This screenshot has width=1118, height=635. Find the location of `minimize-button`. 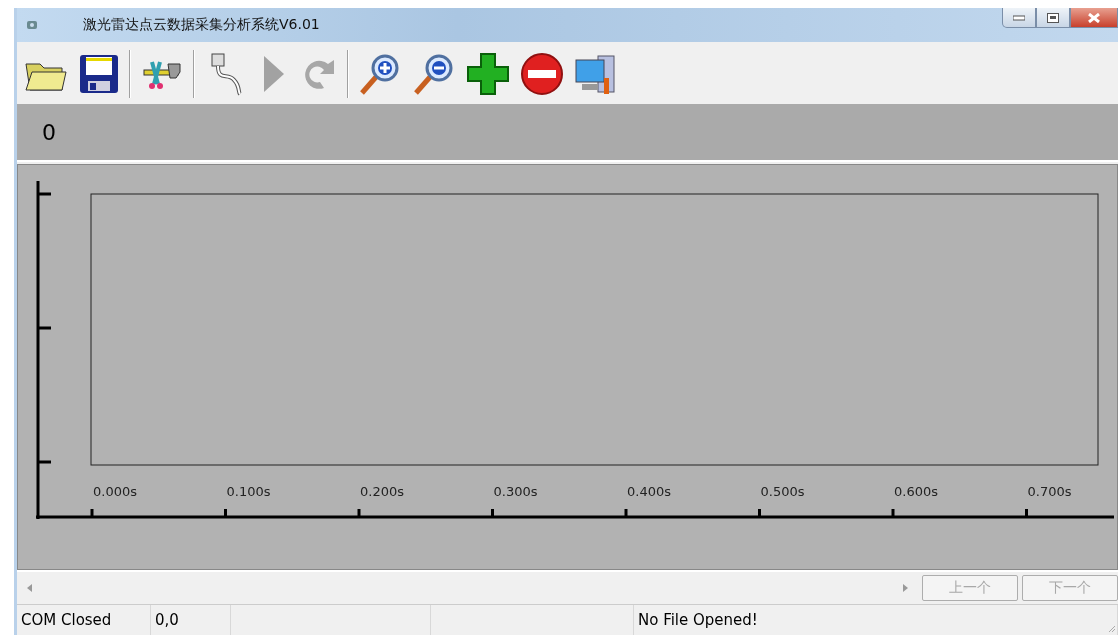

minimize-button is located at coordinates (1019, 18).